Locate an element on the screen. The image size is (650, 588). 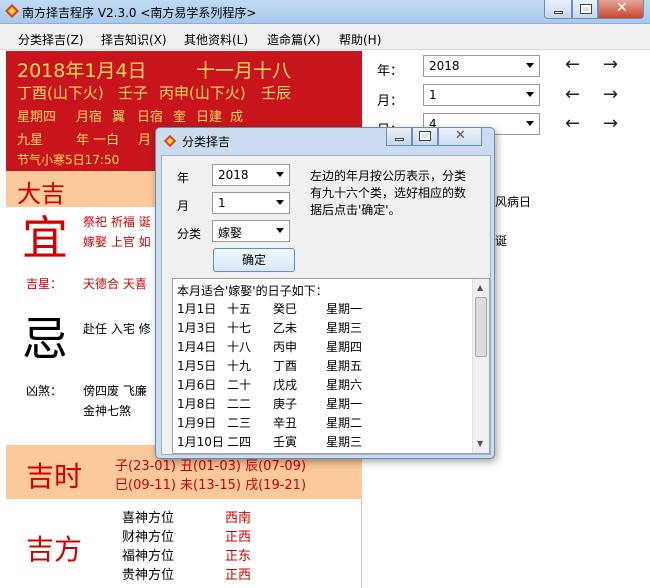
menu-category-select: 分类择吉(Z) is located at coordinates (51, 39).